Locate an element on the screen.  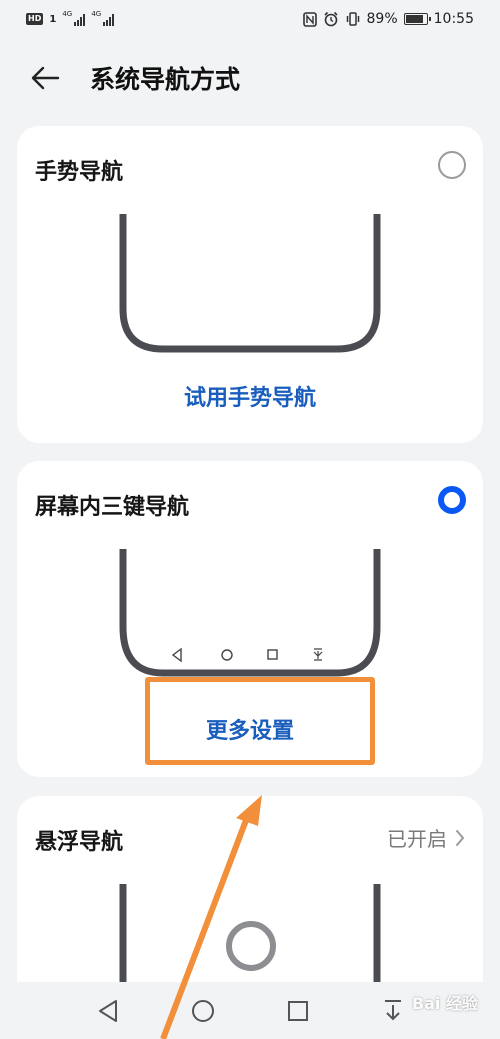
mini-home-icon is located at coordinates (227, 655).